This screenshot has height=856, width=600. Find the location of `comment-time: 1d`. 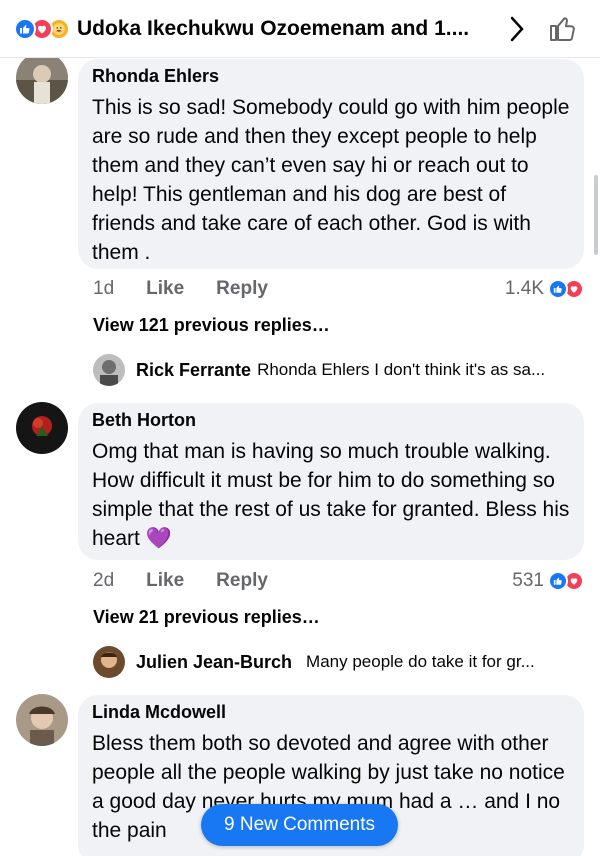

comment-time: 1d is located at coordinates (104, 288).